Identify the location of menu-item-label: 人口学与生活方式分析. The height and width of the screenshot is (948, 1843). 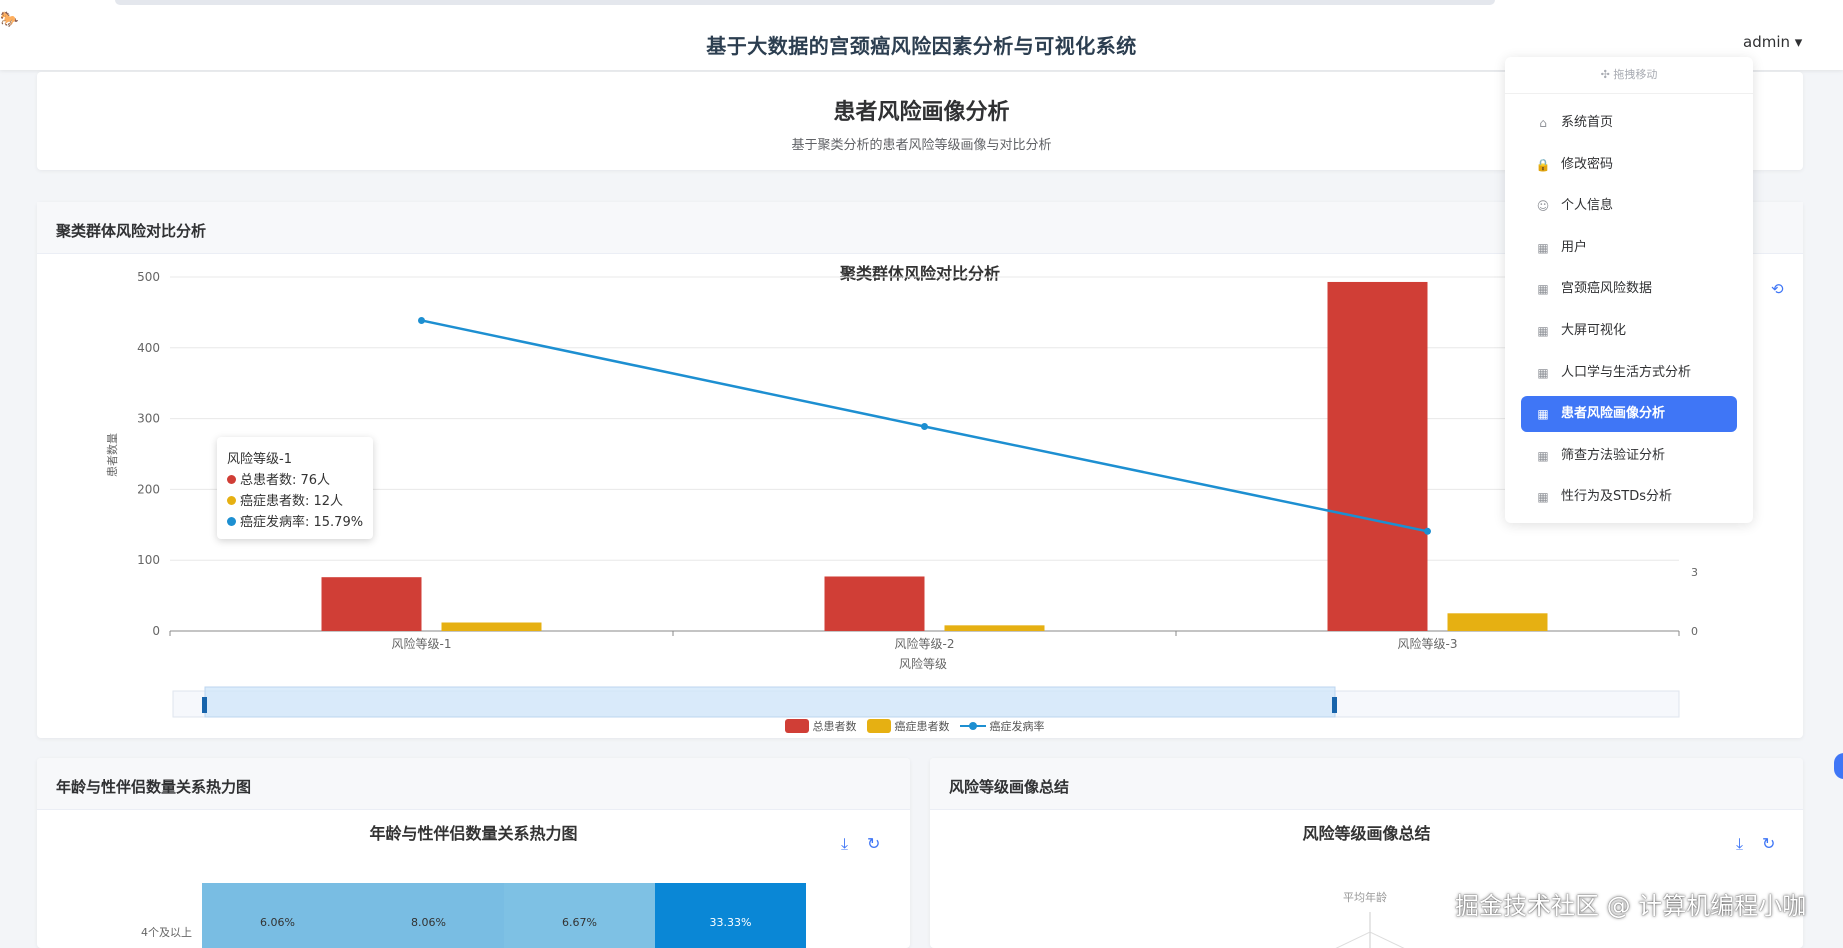
(1626, 372).